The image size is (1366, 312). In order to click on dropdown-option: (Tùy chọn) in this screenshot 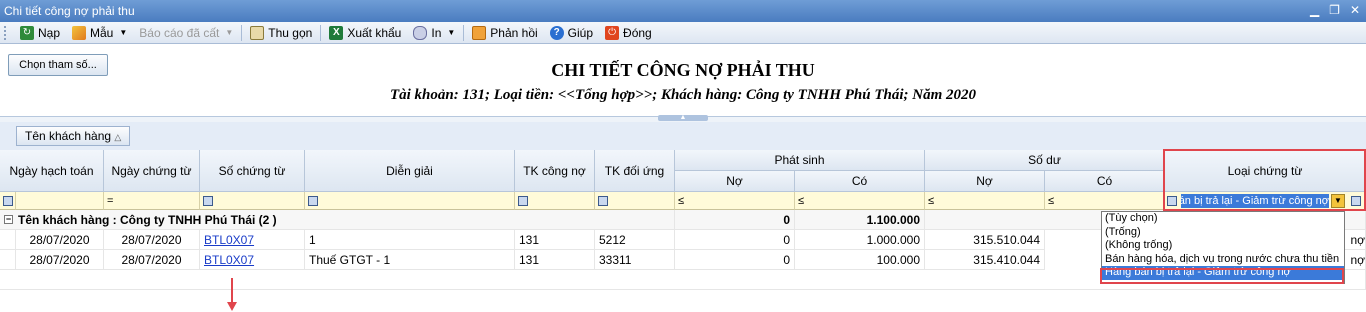, I will do `click(1223, 219)`.